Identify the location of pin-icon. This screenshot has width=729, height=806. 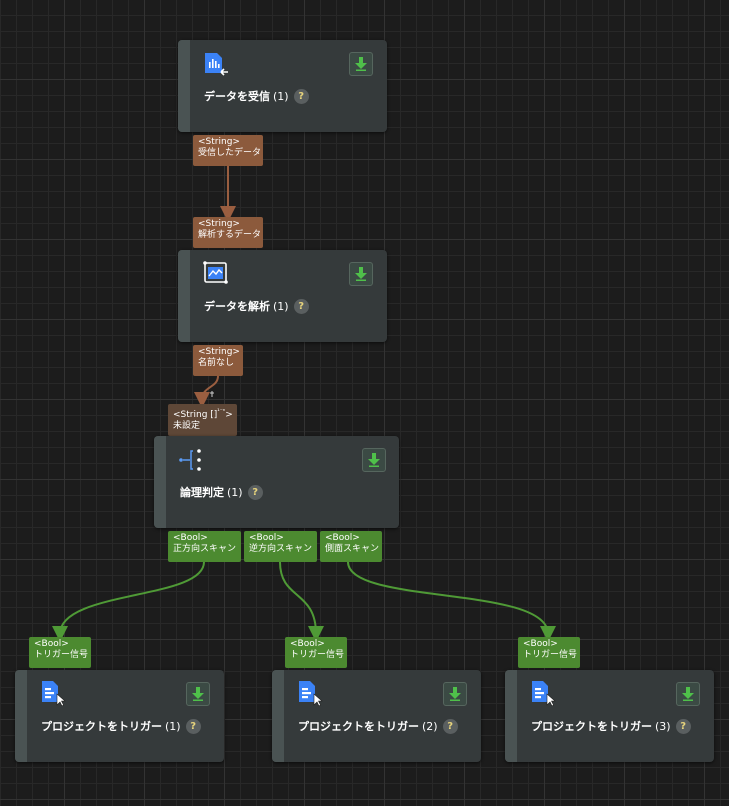
(212, 394).